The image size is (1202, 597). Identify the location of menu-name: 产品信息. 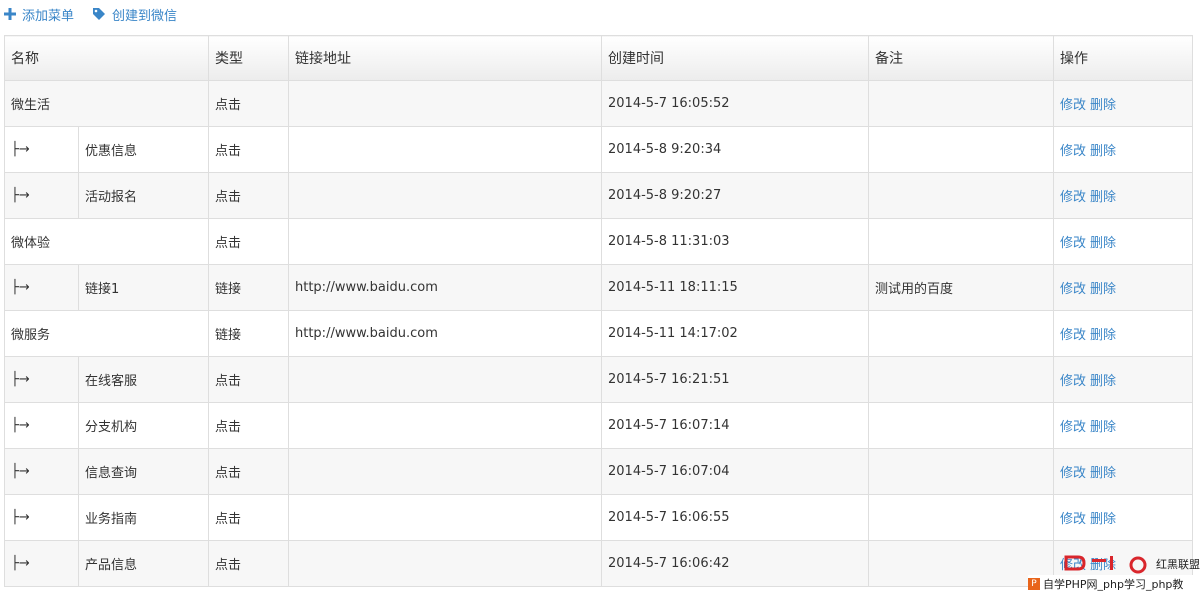
(143, 563).